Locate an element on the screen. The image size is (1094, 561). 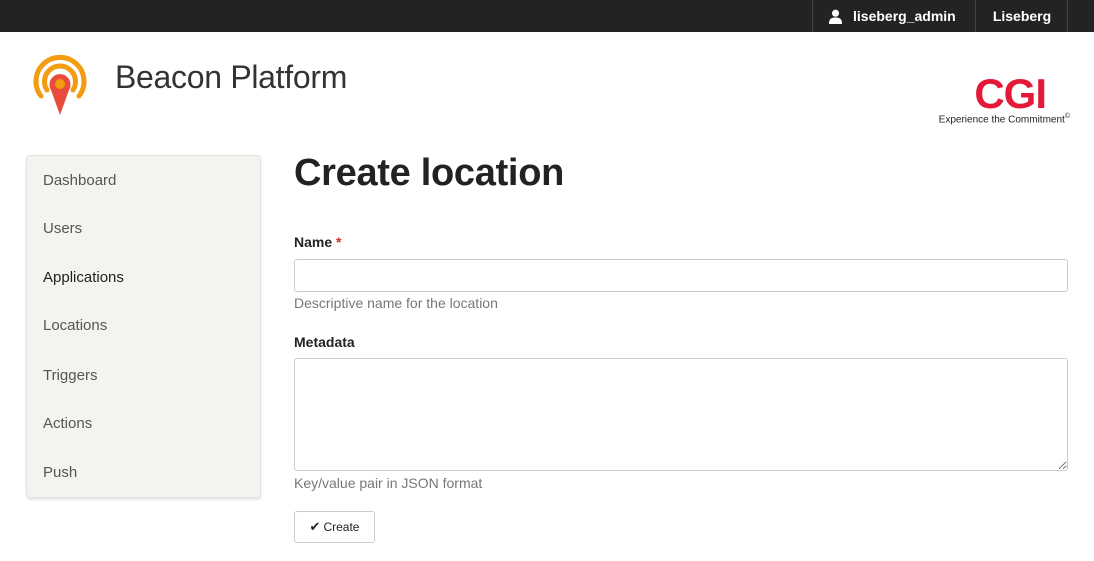
sidebar-item-dashboard: Dashboard is located at coordinates (79, 180).